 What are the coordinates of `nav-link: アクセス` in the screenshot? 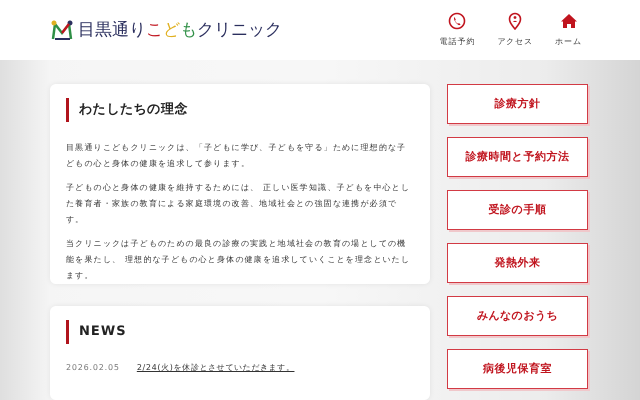 It's located at (515, 30).